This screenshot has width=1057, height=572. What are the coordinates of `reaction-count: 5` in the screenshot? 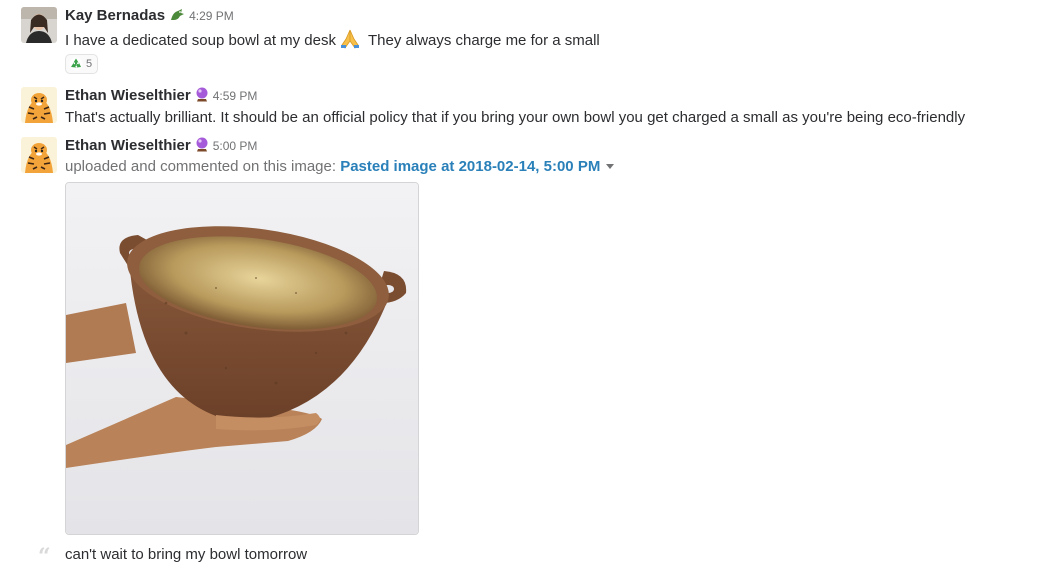 It's located at (89, 64).